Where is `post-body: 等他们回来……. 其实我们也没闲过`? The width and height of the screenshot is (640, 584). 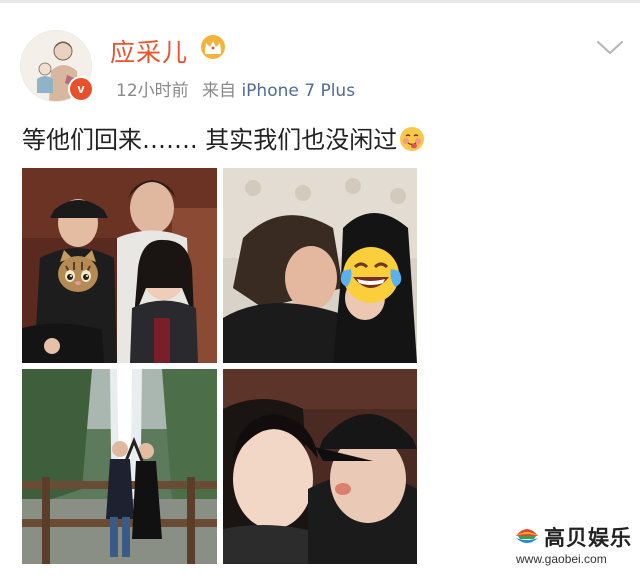
post-body: 等他们回来……. 其实我们也没闲过 is located at coordinates (210, 140).